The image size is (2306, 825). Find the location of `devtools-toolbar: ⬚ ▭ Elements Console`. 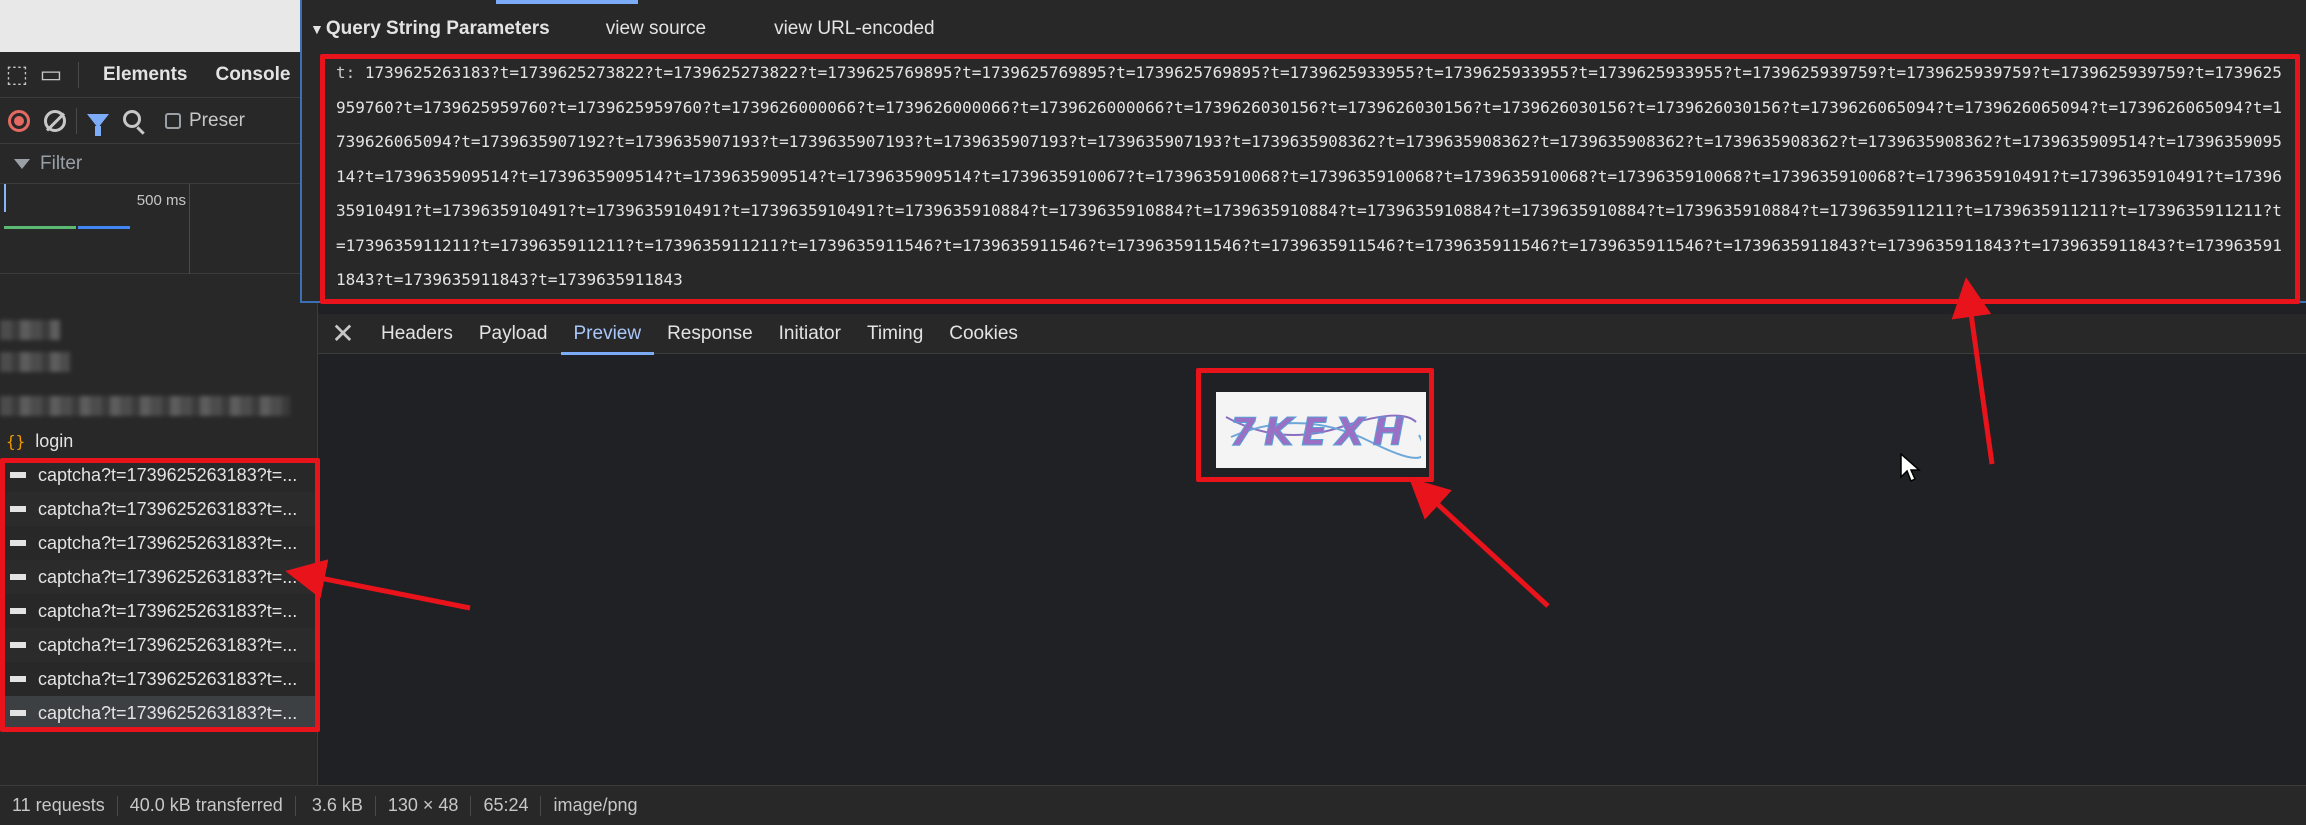

devtools-toolbar: ⬚ ▭ Elements Console is located at coordinates (159, 75).